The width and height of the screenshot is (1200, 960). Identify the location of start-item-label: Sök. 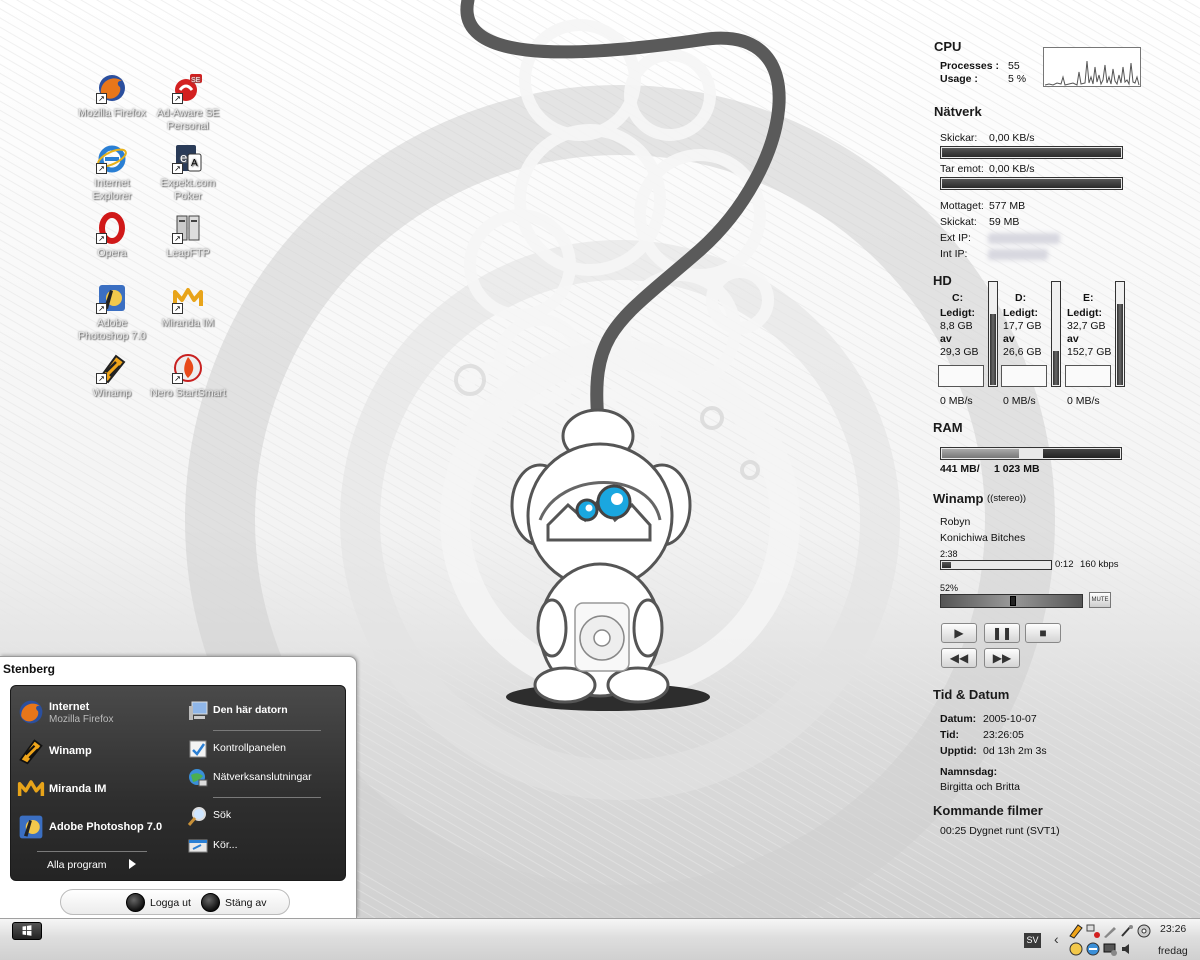
(222, 815).